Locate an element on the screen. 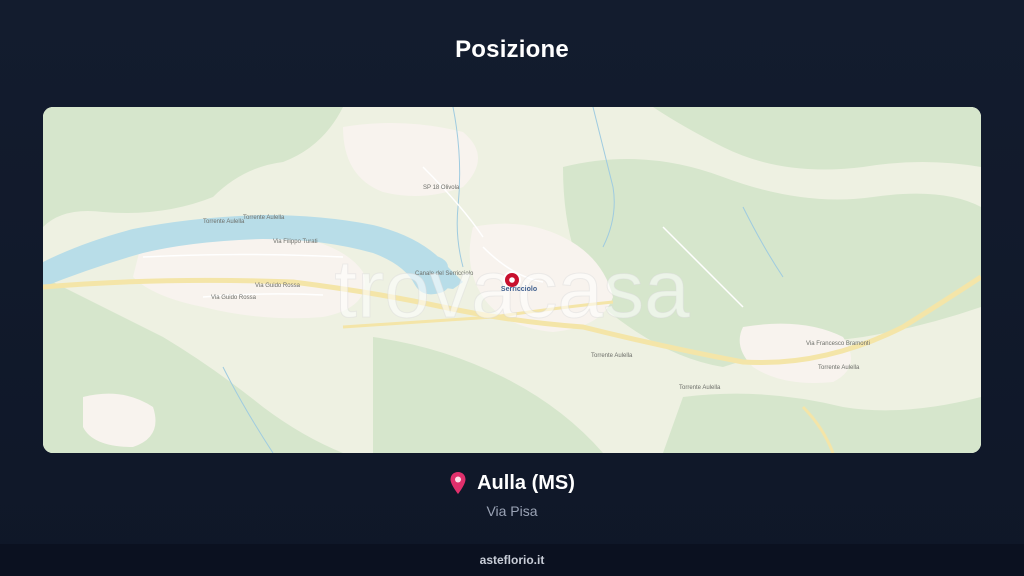 The image size is (1024, 576). label-torrente-aulella-3: Torrente Aulella is located at coordinates (612, 356).